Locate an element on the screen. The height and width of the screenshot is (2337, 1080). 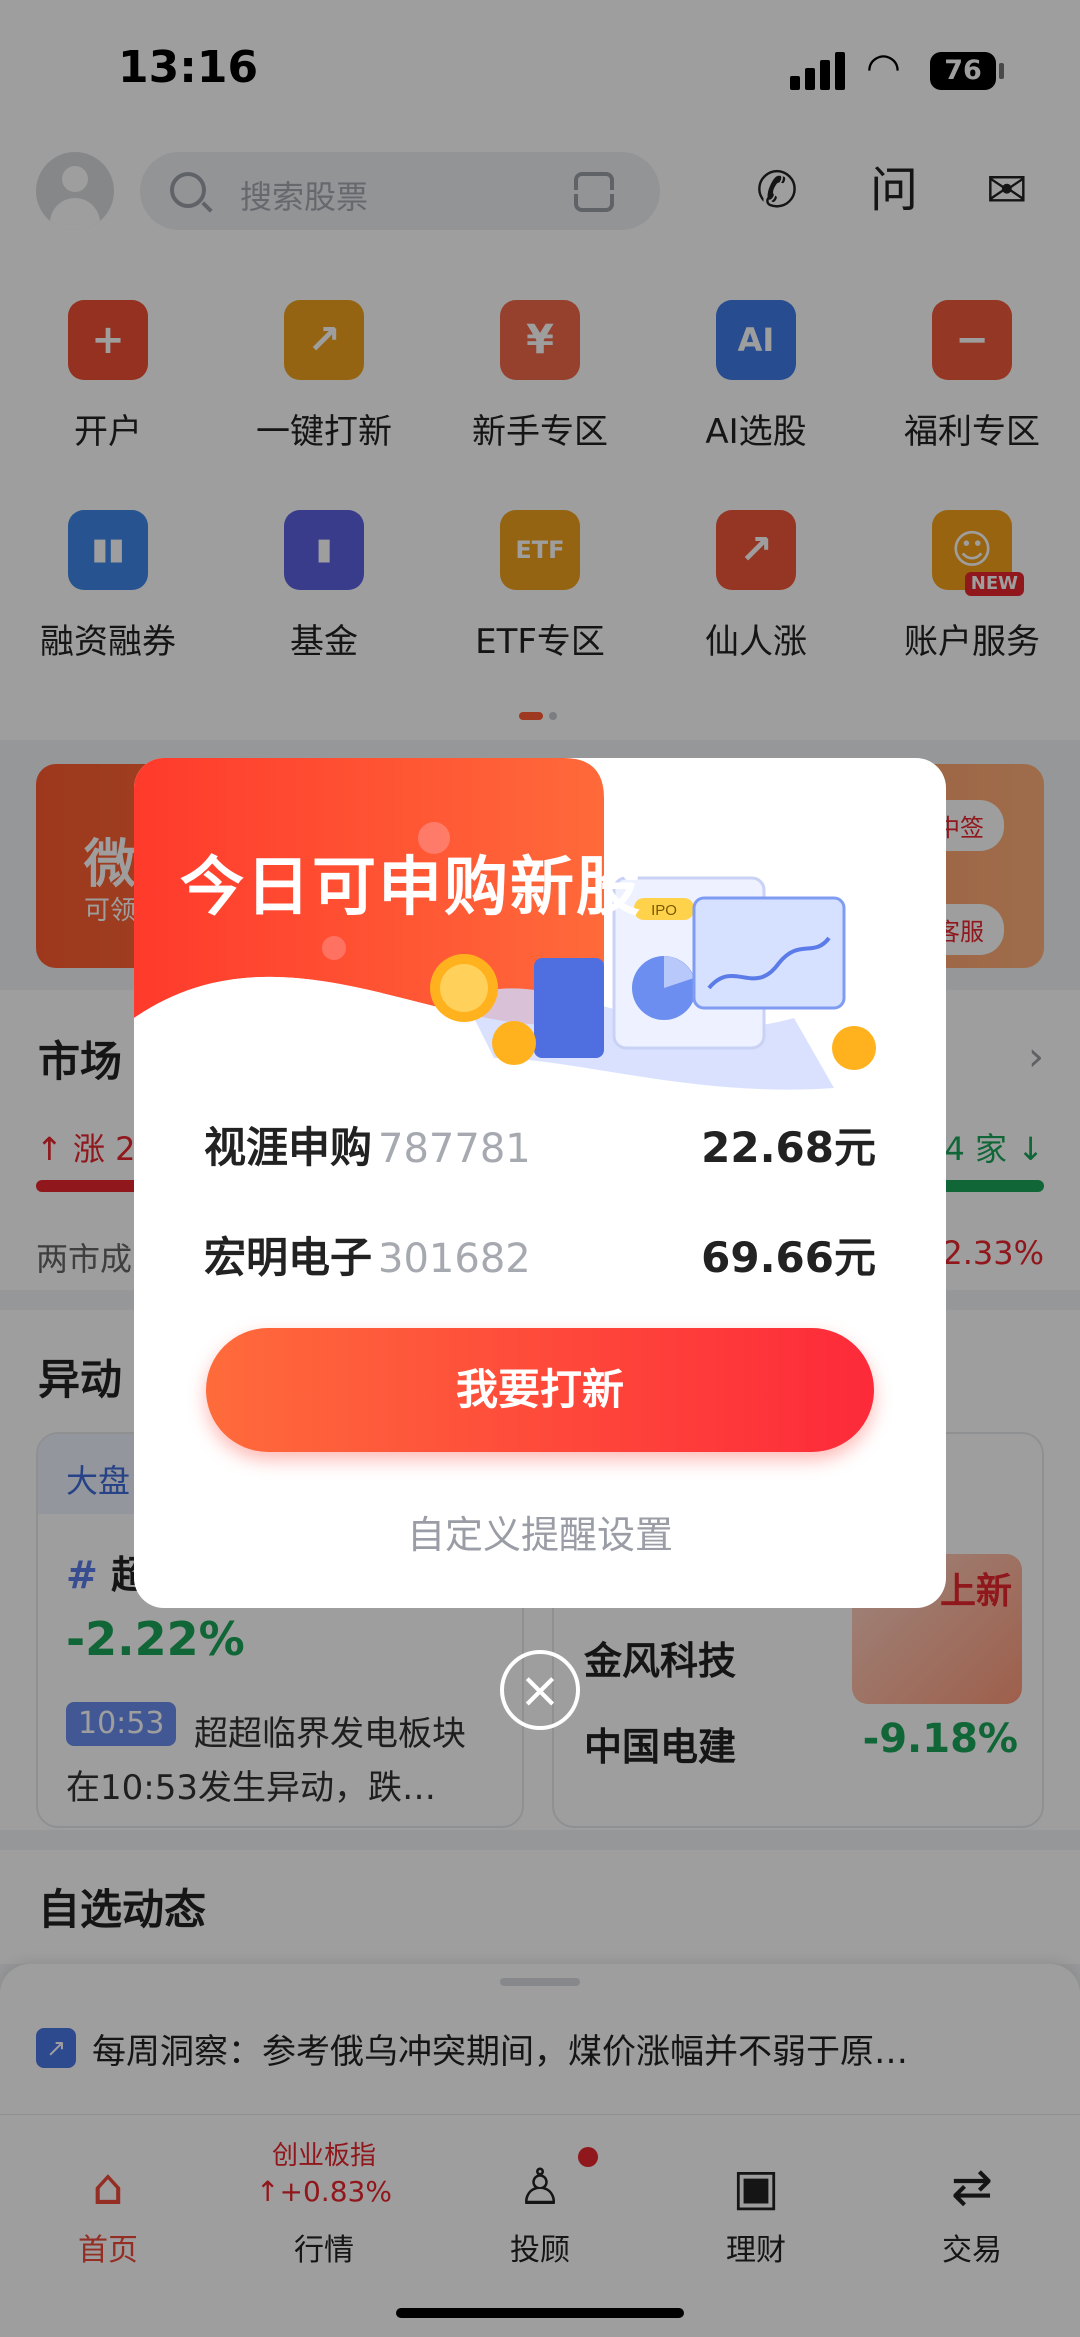
svg-text: IPO is located at coordinates (664, 910).